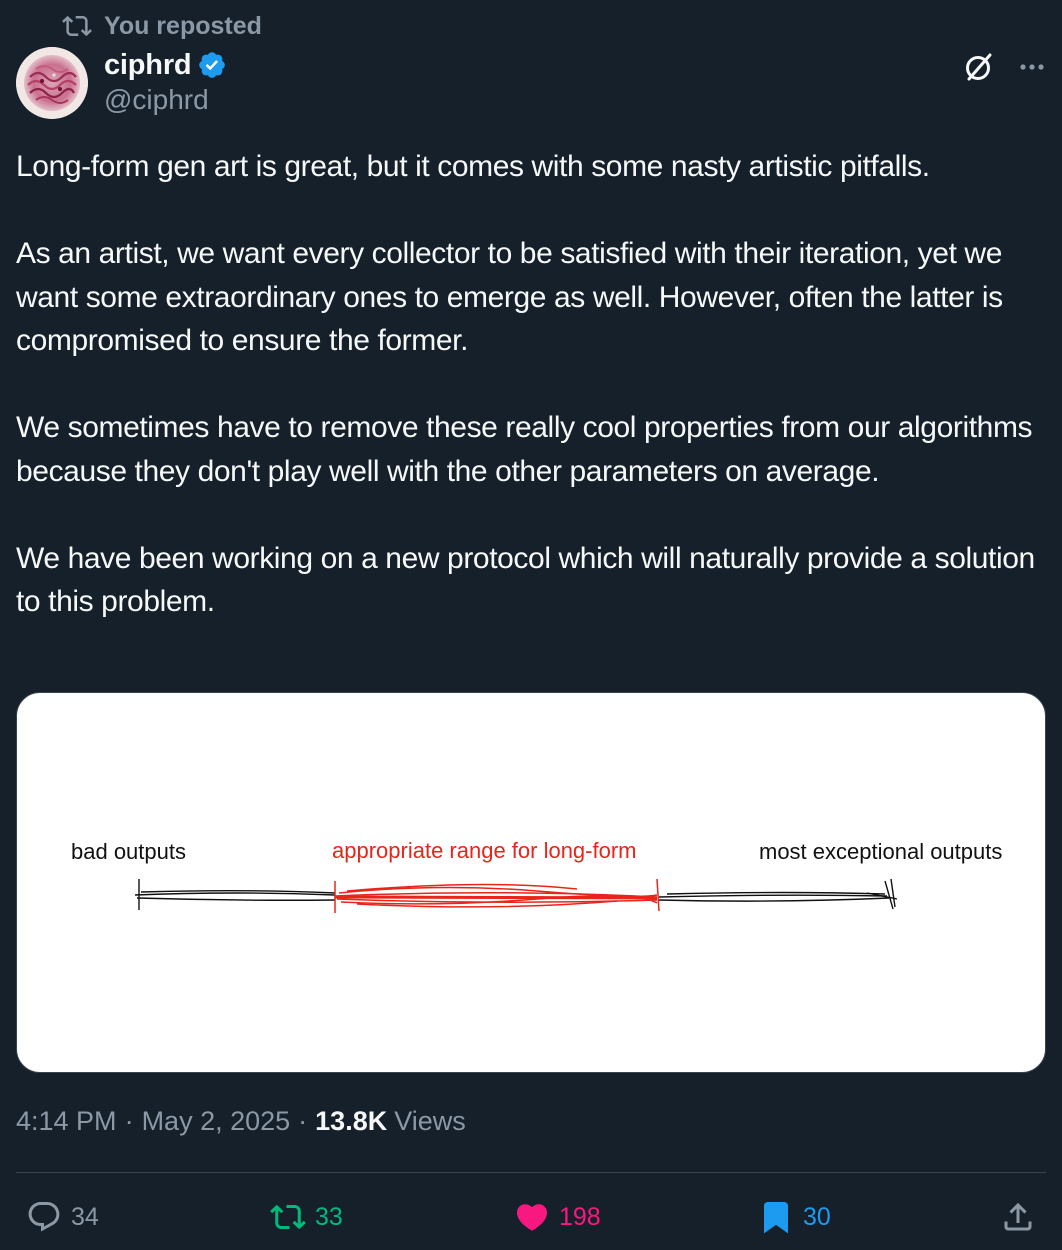 The height and width of the screenshot is (1250, 1062). Describe the element at coordinates (1032, 67) in the screenshot. I see `more-icon` at that location.